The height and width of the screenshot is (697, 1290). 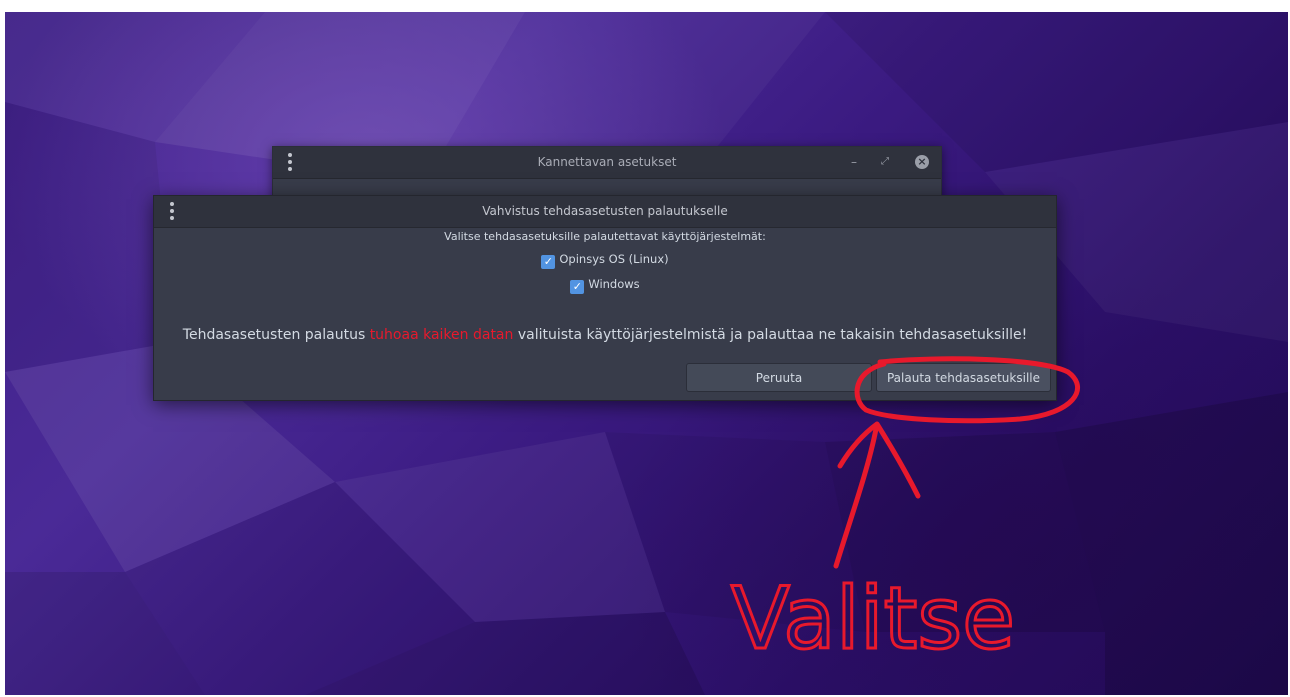 I want to click on dialog-titlebar: Vahvistus tehdasasetusten palautukselle, so click(x=605, y=212).